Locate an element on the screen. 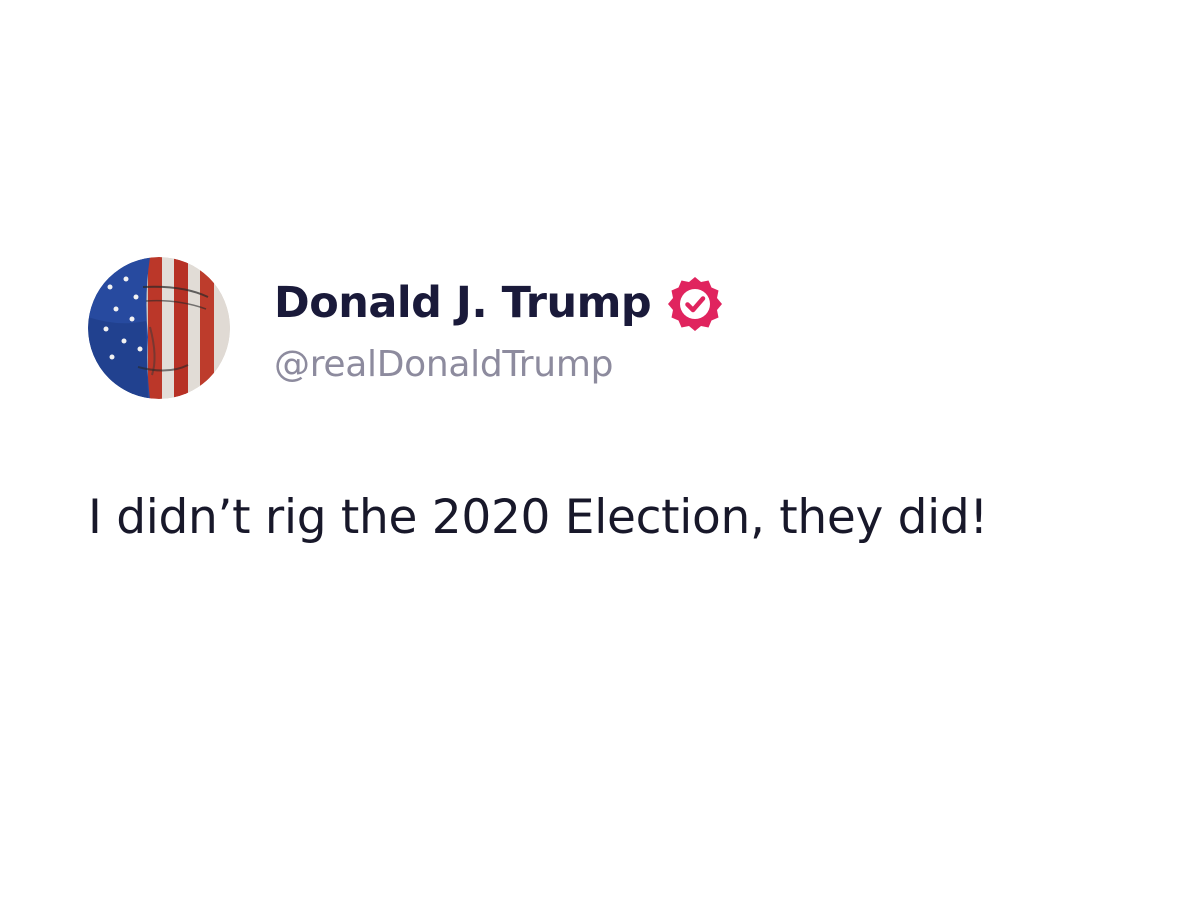  author-identity: Donald J. Trump @realDonaldTrump is located at coordinates (499, 328).